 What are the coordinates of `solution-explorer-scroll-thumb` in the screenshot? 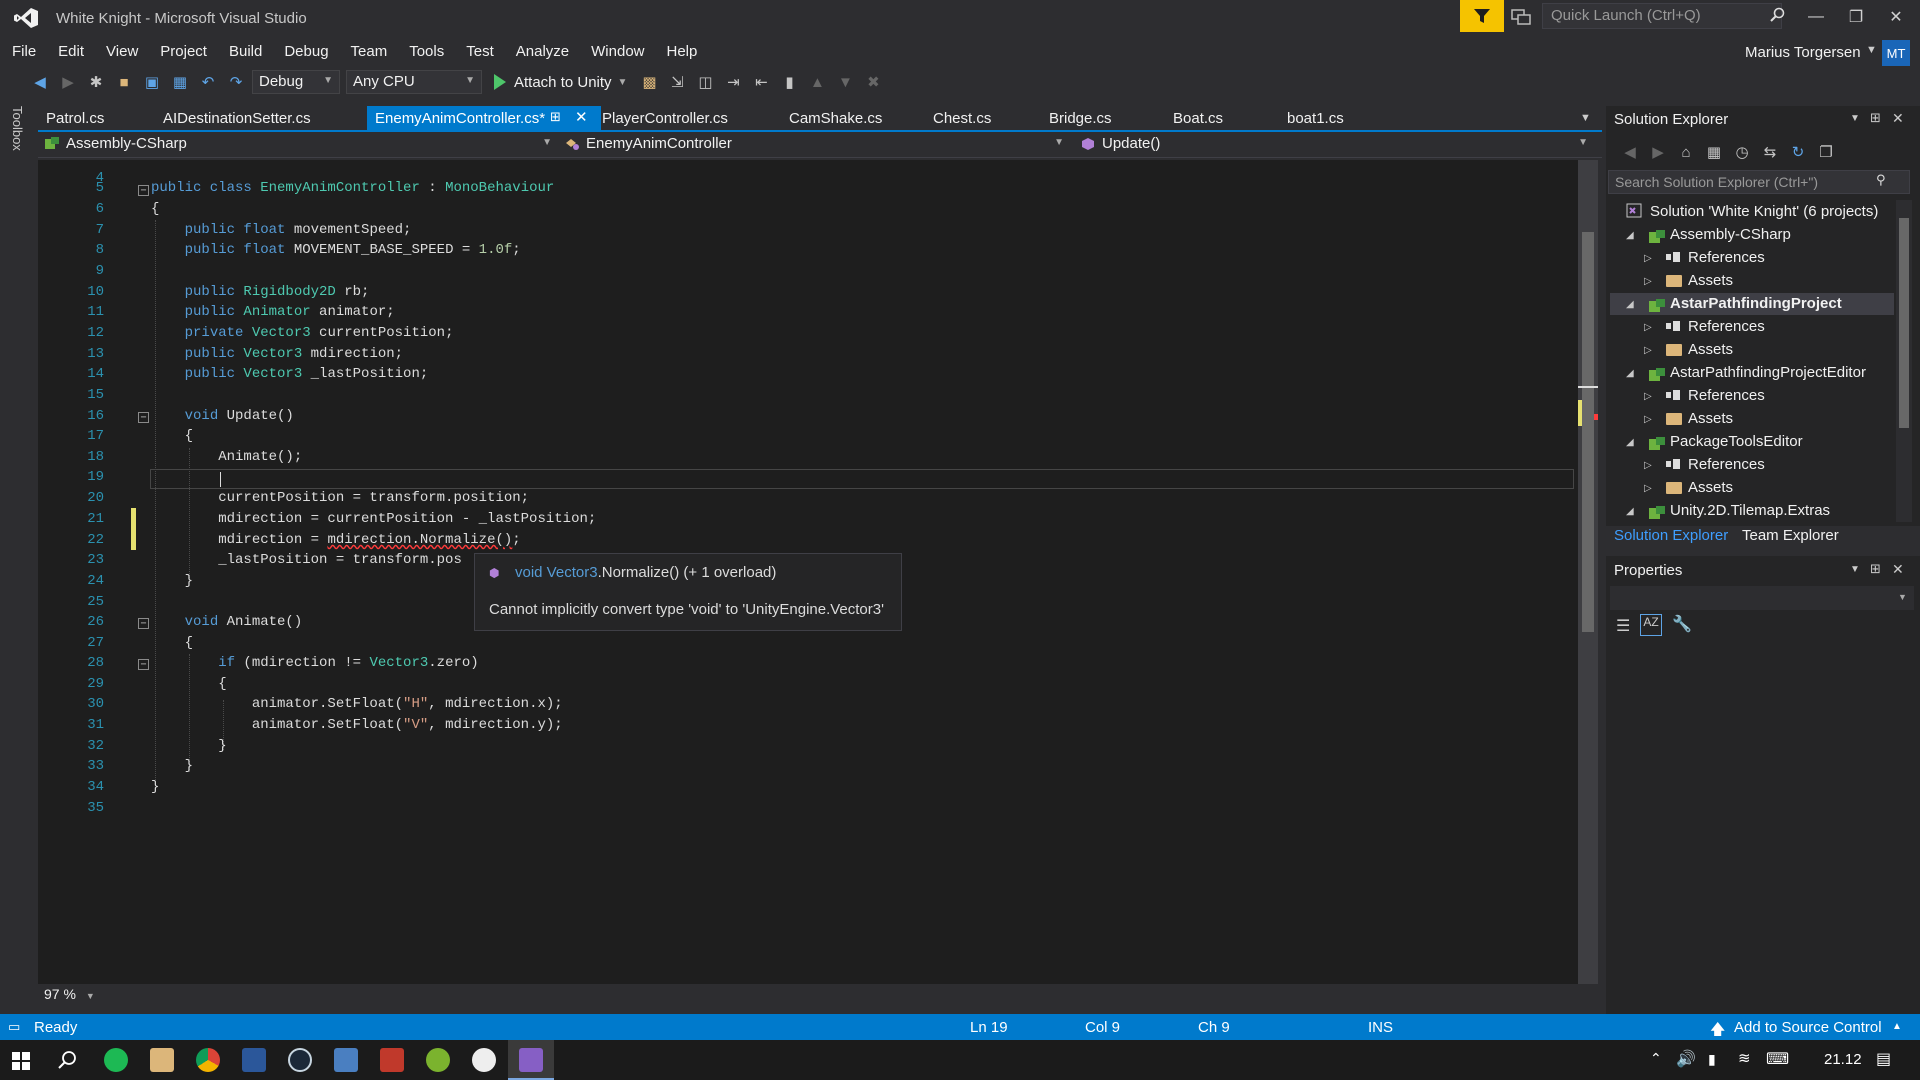 It's located at (1904, 323).